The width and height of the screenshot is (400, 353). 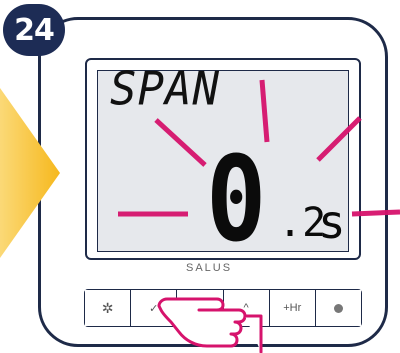 I want to click on ray-upper-right, so click(x=339, y=139).